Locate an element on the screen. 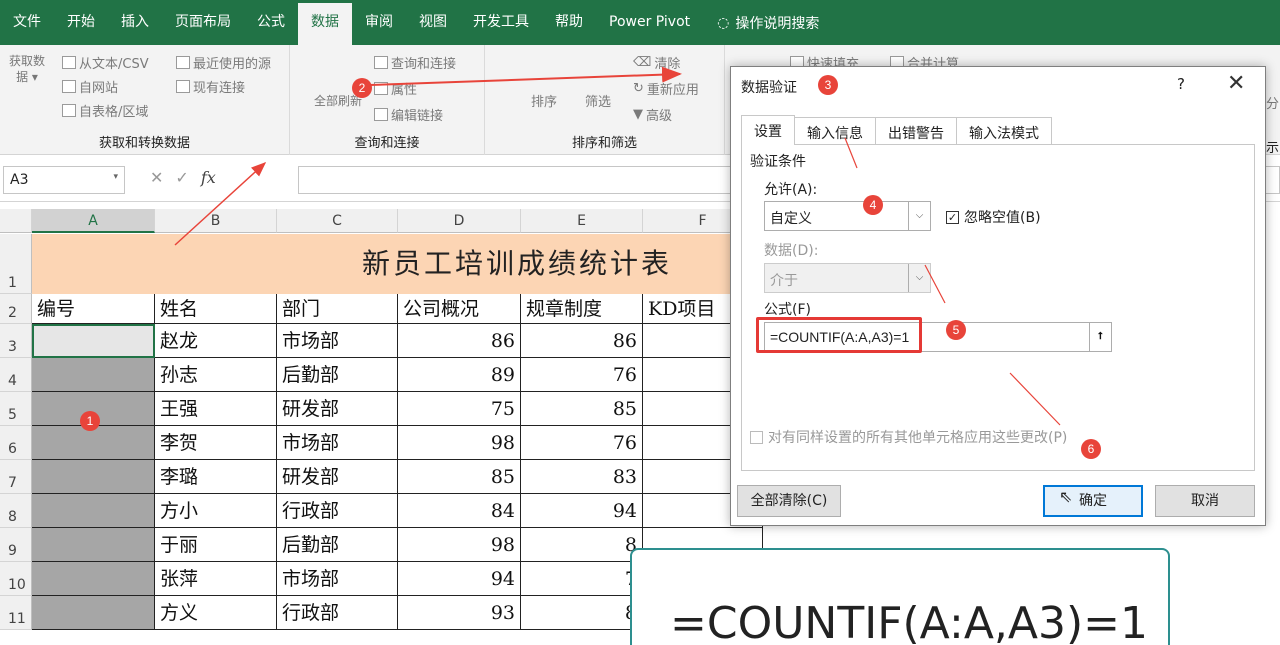 The width and height of the screenshot is (1280, 645). data-cell: 赵龙 is located at coordinates (216, 341).